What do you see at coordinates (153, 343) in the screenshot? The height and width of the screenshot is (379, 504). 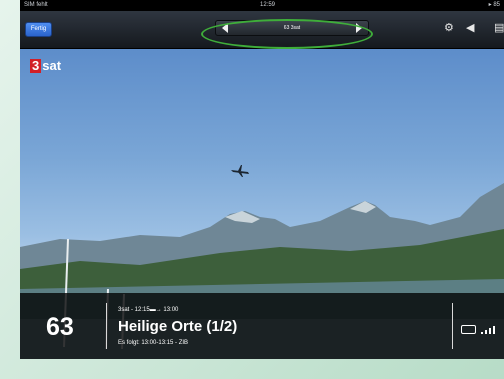 I see `next-program: Es folgt: 13:00-13:15 - ZIB` at bounding box center [153, 343].